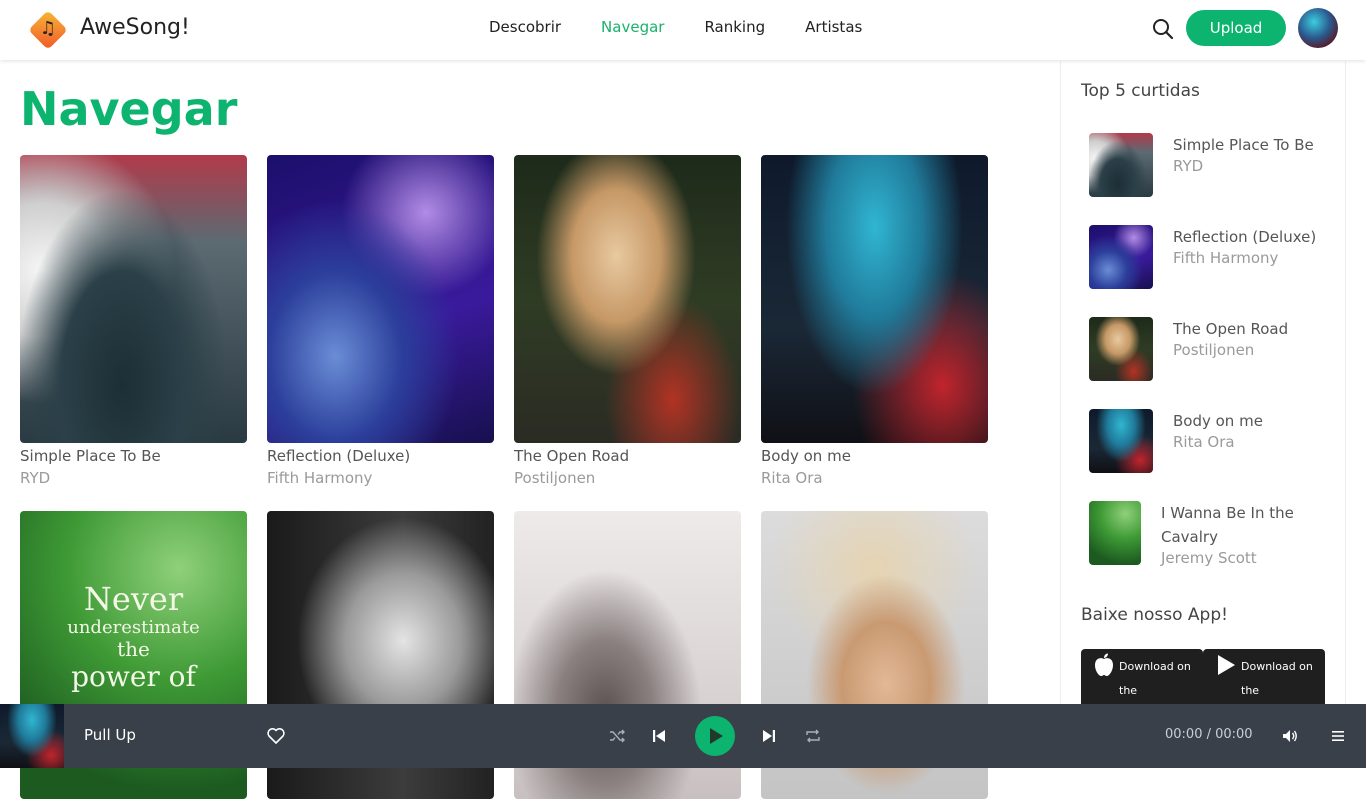 The height and width of the screenshot is (799, 1366). Describe the element at coordinates (627, 478) in the screenshot. I see `card-artist: Postiljonen` at that location.